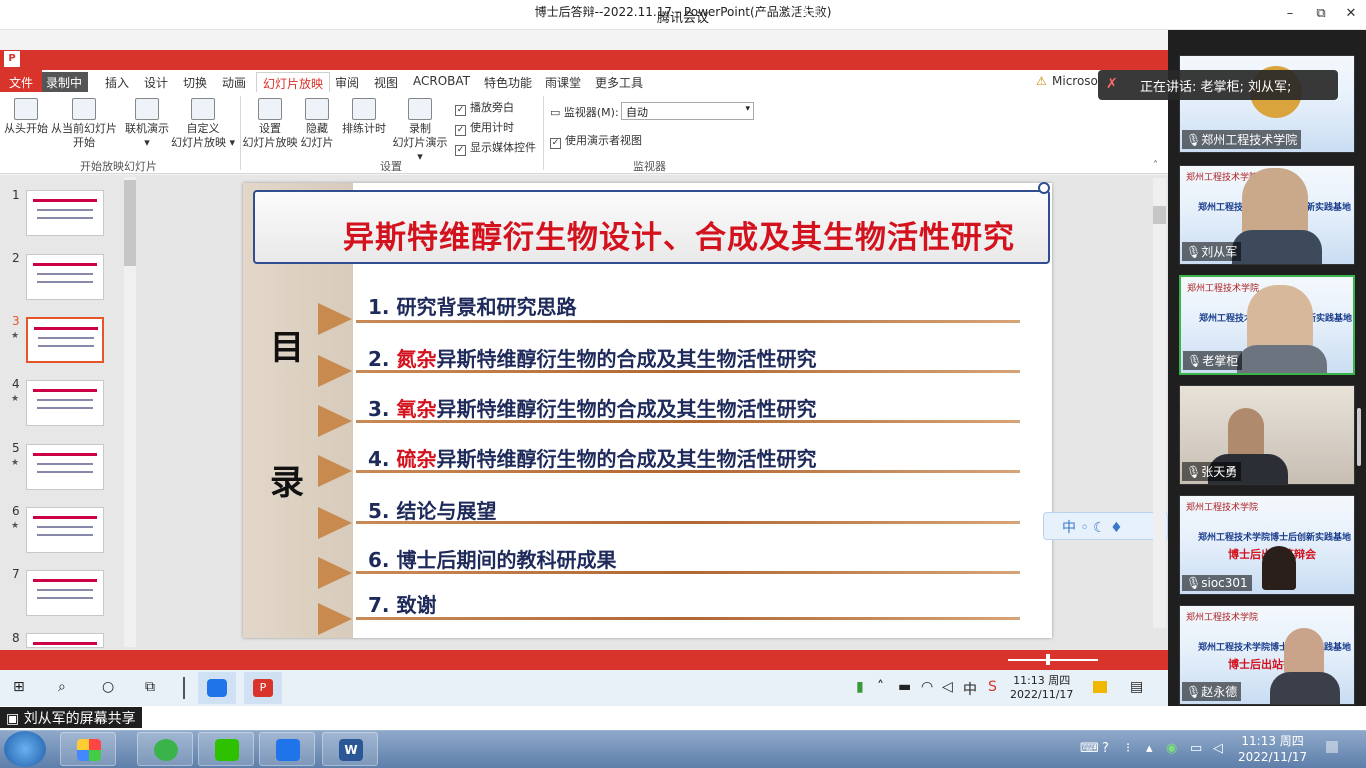  What do you see at coordinates (1053, 660) in the screenshot?
I see `zoom-slider` at bounding box center [1053, 660].